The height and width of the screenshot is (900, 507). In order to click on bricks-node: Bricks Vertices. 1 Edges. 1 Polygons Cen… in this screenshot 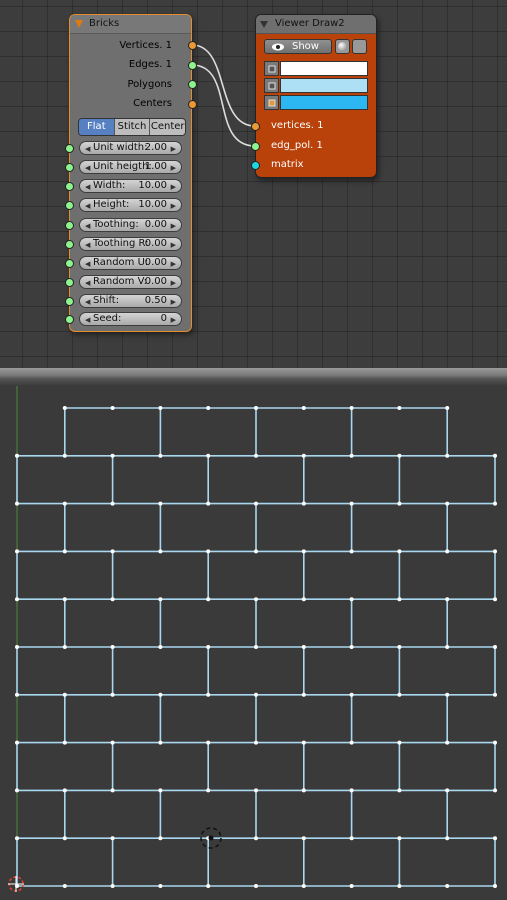, I will do `click(131, 173)`.